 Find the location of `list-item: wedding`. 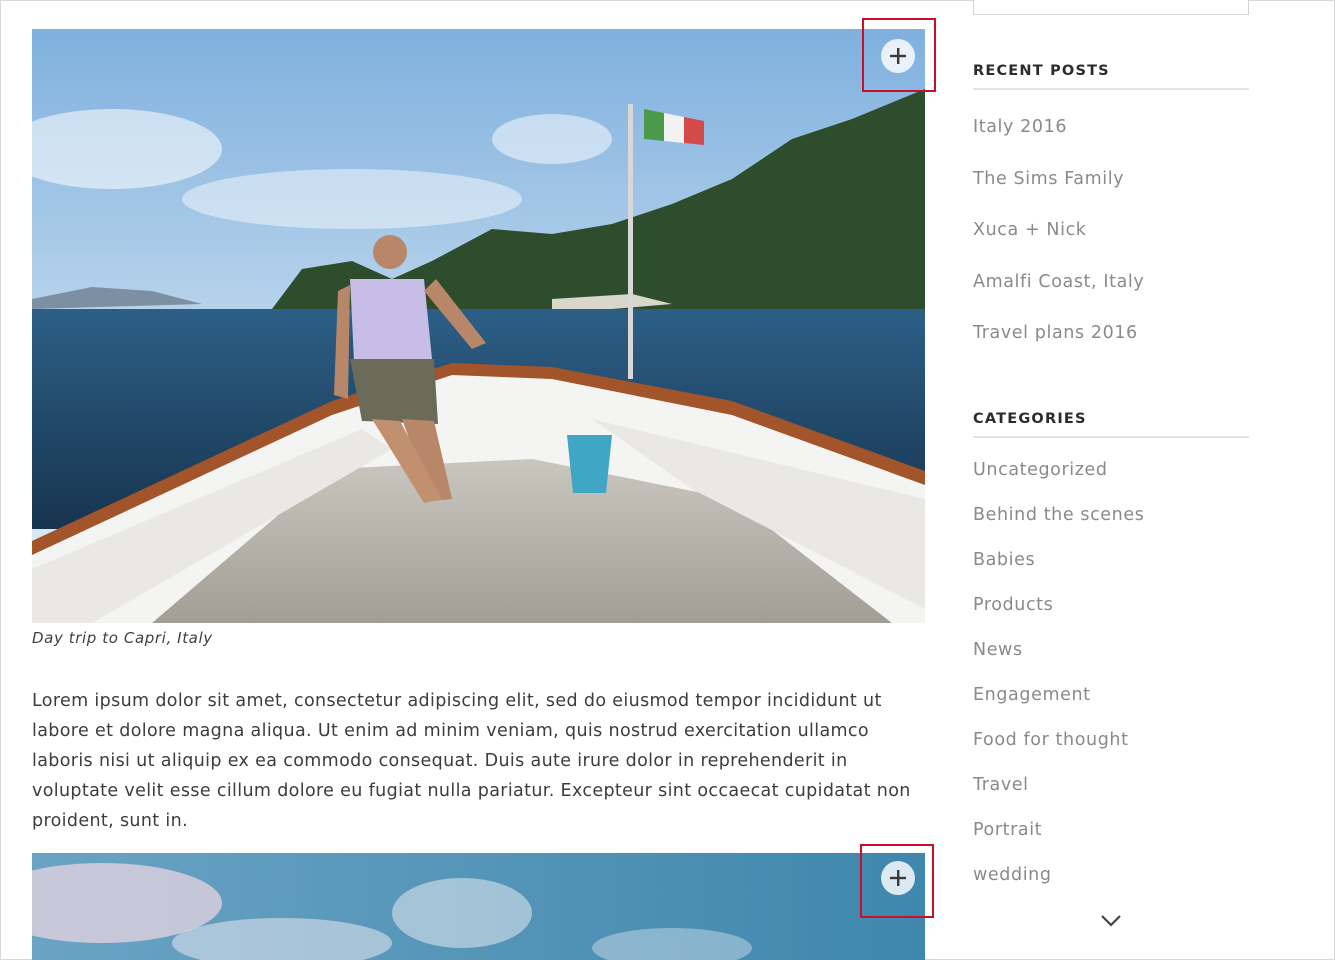

list-item: wedding is located at coordinates (1058, 884).